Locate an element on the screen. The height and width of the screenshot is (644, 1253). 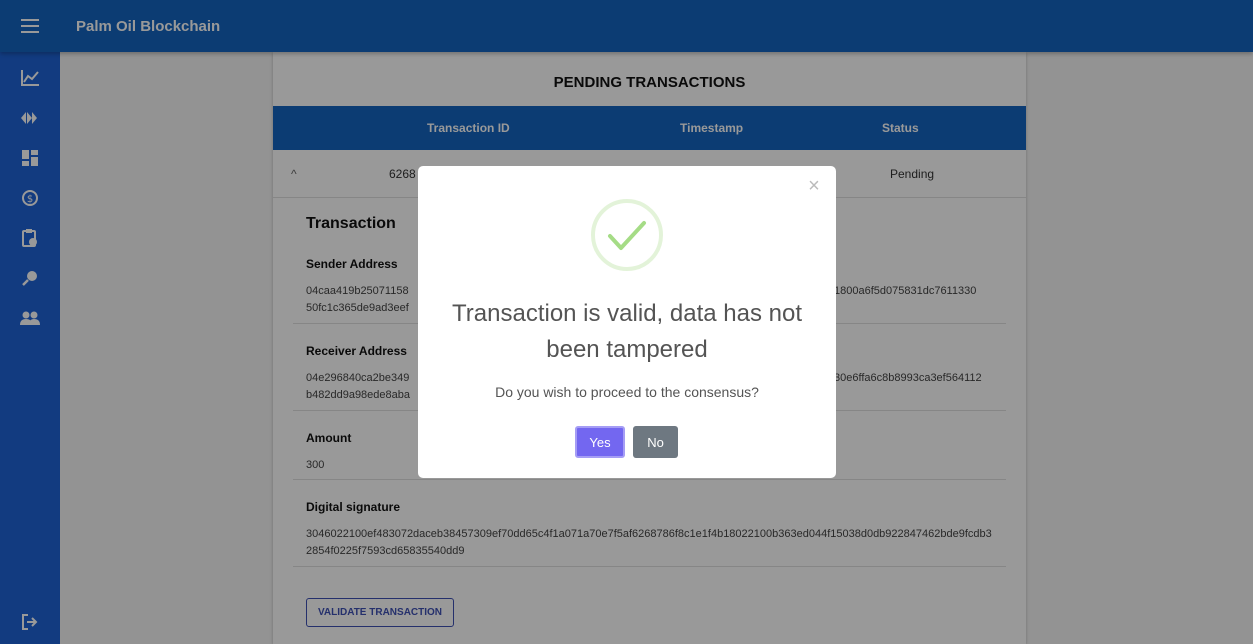
close-icon: × is located at coordinates (814, 186).